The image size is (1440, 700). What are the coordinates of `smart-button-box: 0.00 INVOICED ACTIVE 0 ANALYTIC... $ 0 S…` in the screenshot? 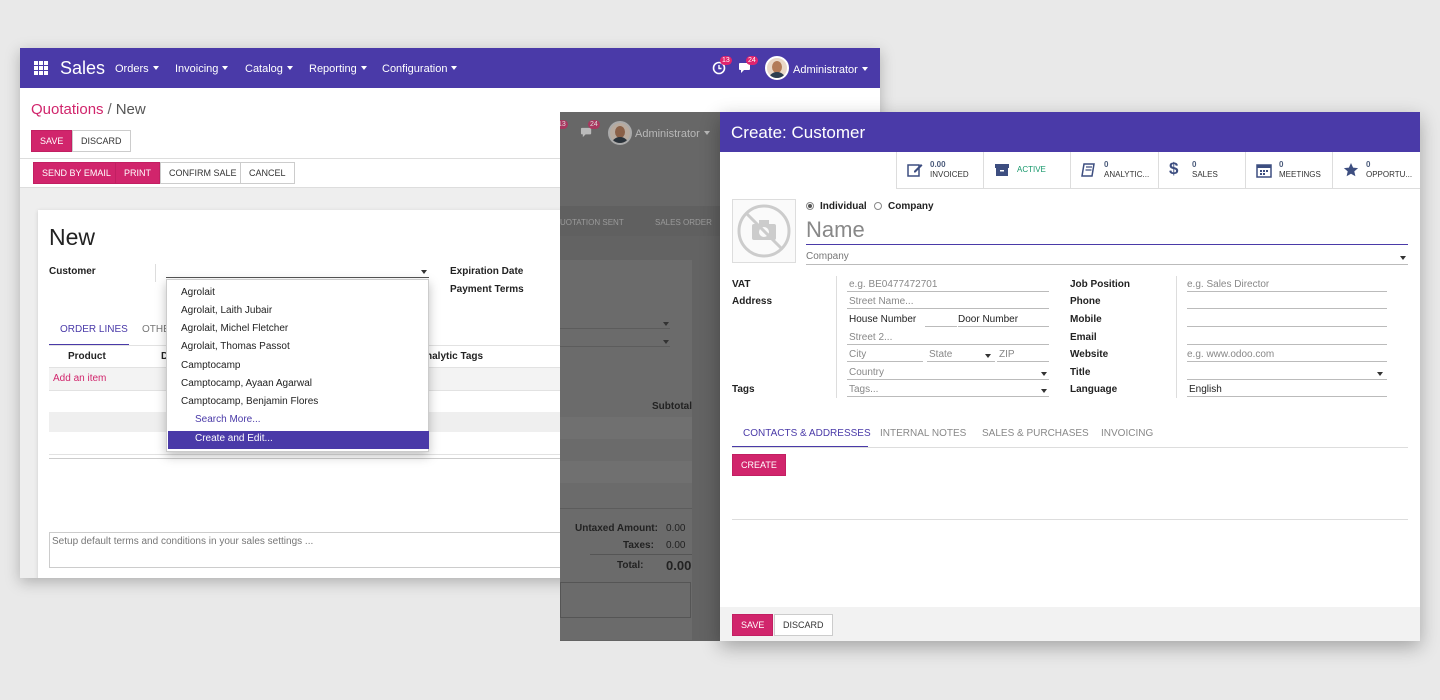 It's located at (1158, 170).